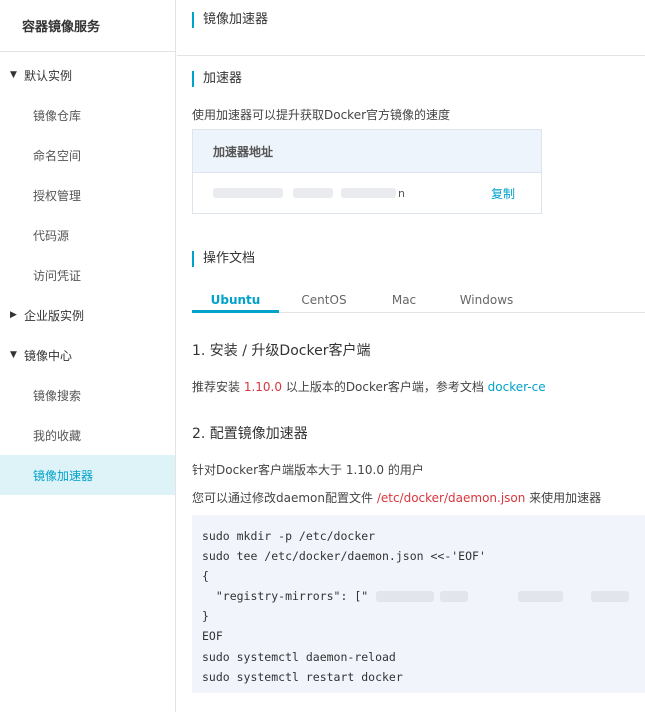 The image size is (645, 712). I want to click on os-tabs: Ubuntu CentOS Mac Windows, so click(418, 300).